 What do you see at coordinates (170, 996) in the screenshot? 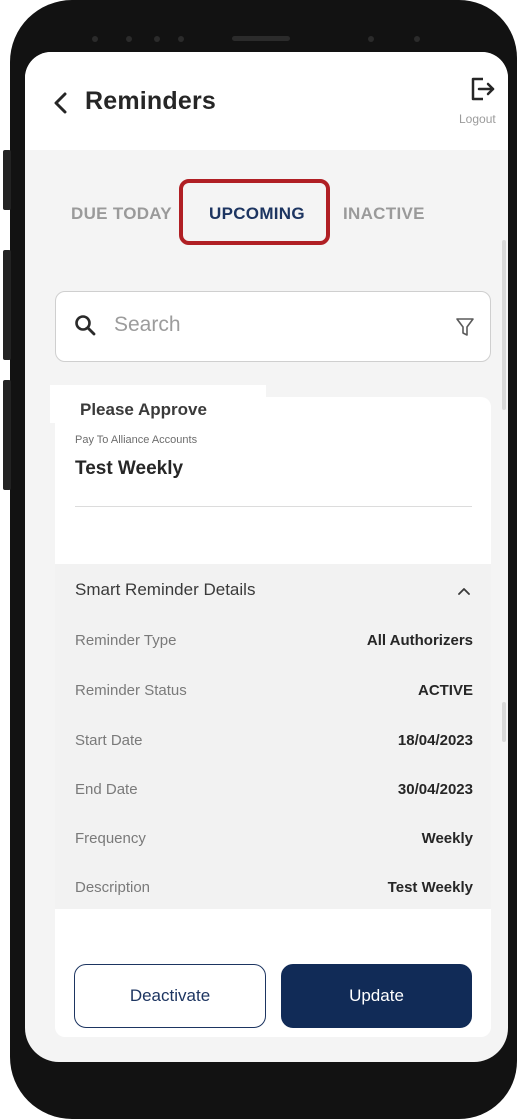
I see `deactivate-button: Deactivate` at bounding box center [170, 996].